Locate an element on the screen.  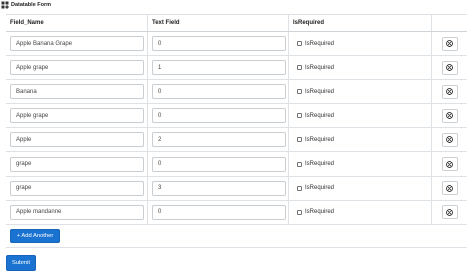
text-field-cell: 2 is located at coordinates (217, 140).